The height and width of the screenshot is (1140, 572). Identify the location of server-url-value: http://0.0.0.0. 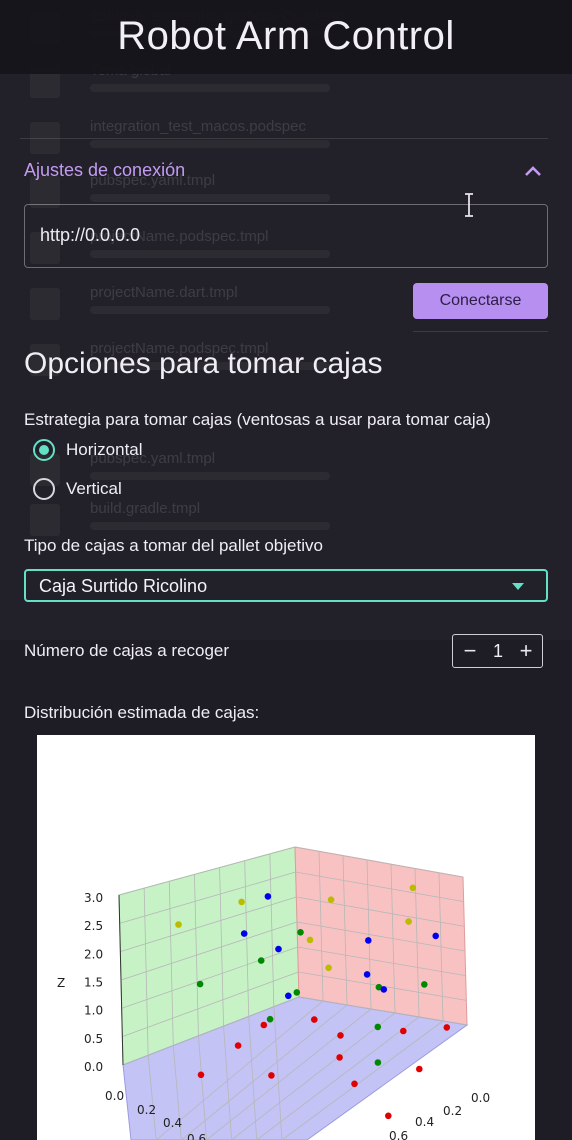
(90, 235).